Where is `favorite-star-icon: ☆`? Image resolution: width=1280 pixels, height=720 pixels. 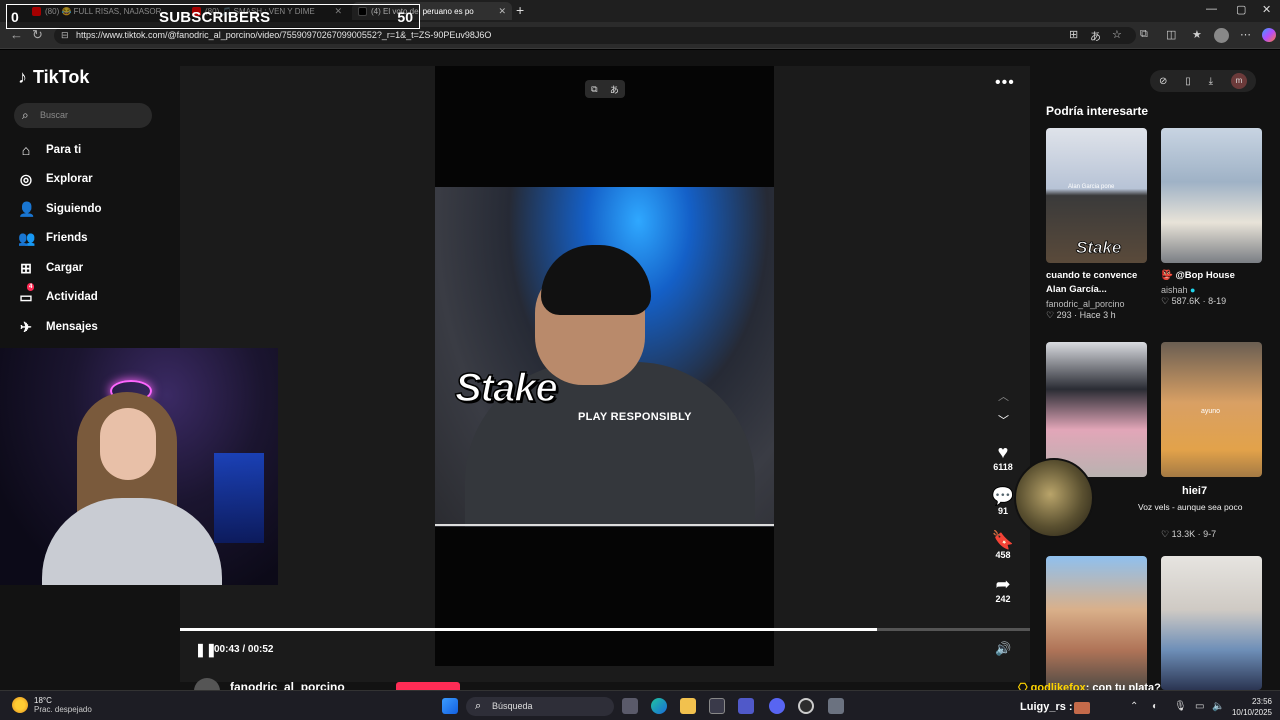
favorite-star-icon: ☆ is located at coordinates (1117, 34).